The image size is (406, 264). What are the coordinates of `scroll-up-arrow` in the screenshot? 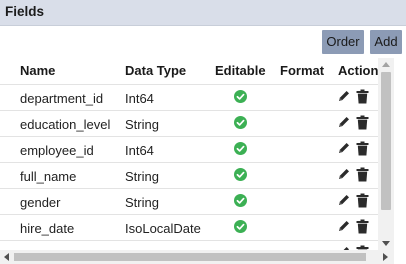 It's located at (386, 64).